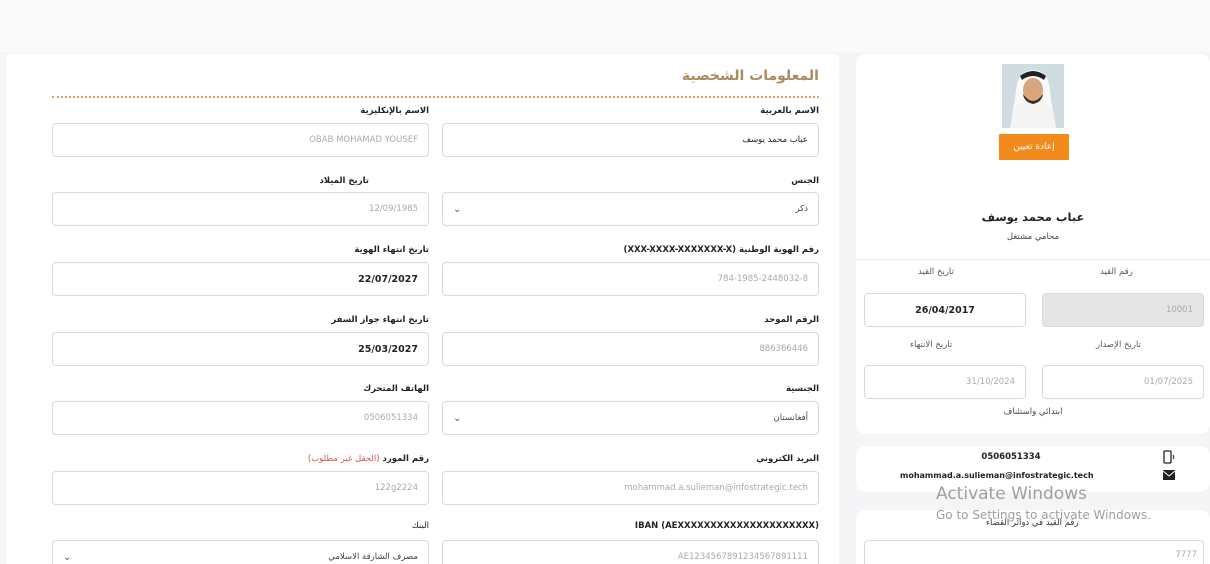 Image resolution: width=1210 pixels, height=564 pixels. What do you see at coordinates (1011, 457) in the screenshot?
I see `contact-phone: 0506051334` at bounding box center [1011, 457].